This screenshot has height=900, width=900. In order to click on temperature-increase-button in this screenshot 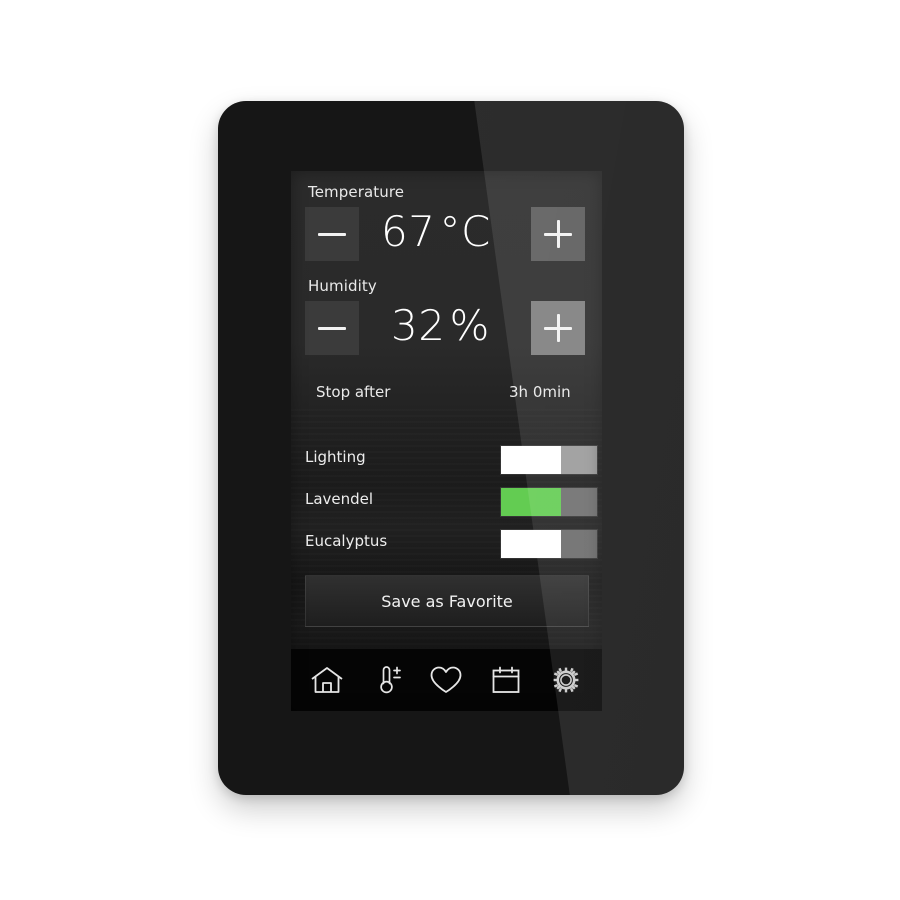, I will do `click(558, 234)`.